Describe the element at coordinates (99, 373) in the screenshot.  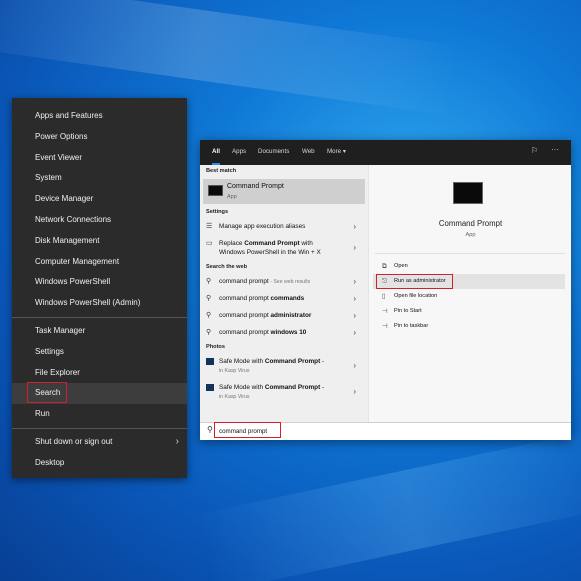
I see `menu-item-file-explorer: File Explorer` at that location.